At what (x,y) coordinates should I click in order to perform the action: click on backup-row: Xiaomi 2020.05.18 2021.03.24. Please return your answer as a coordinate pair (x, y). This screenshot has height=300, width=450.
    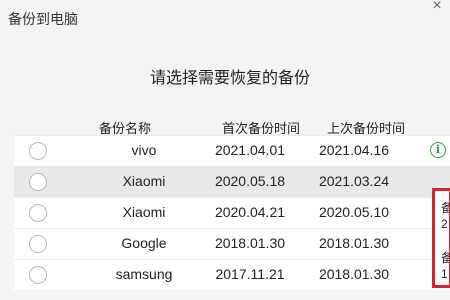
    Looking at the image, I should click on (232, 181).